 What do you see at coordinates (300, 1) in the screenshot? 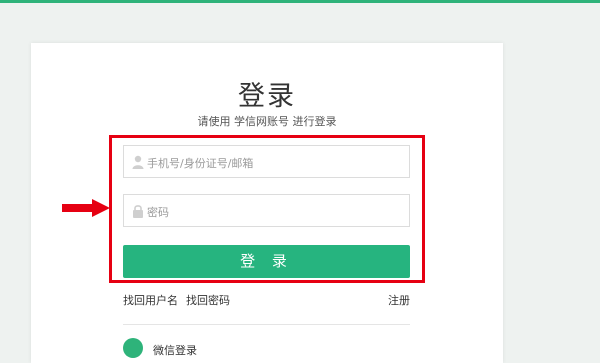
I see `top-accent-bar` at bounding box center [300, 1].